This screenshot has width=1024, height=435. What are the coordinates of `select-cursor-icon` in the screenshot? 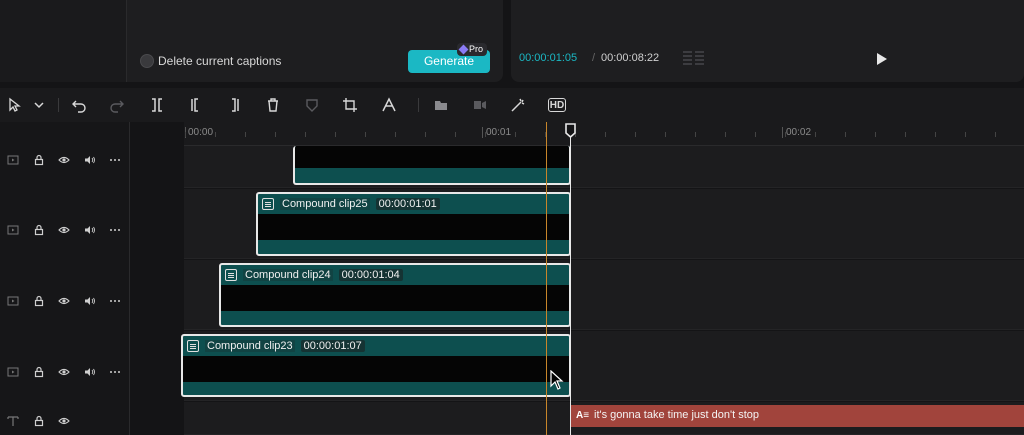 It's located at (15, 105).